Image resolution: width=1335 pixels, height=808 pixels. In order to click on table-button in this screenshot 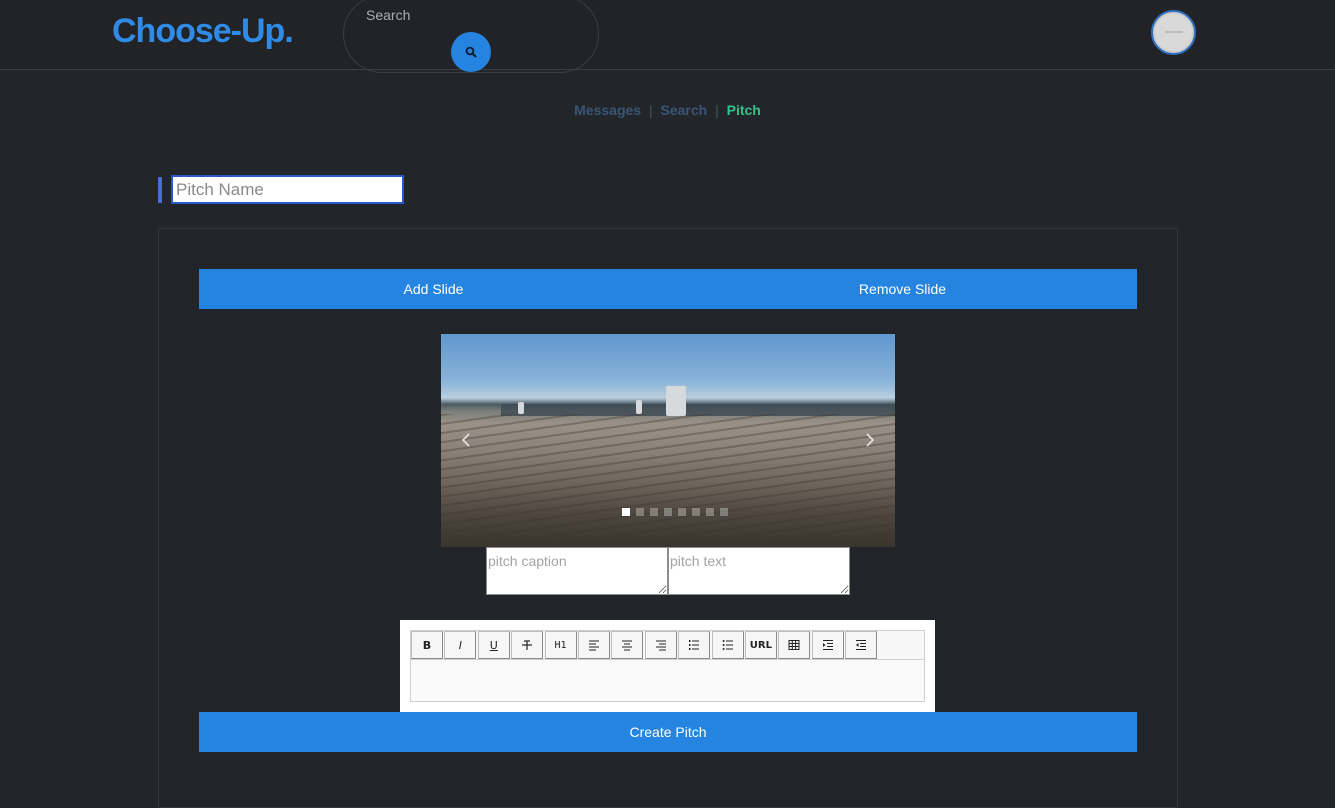, I will do `click(794, 645)`.